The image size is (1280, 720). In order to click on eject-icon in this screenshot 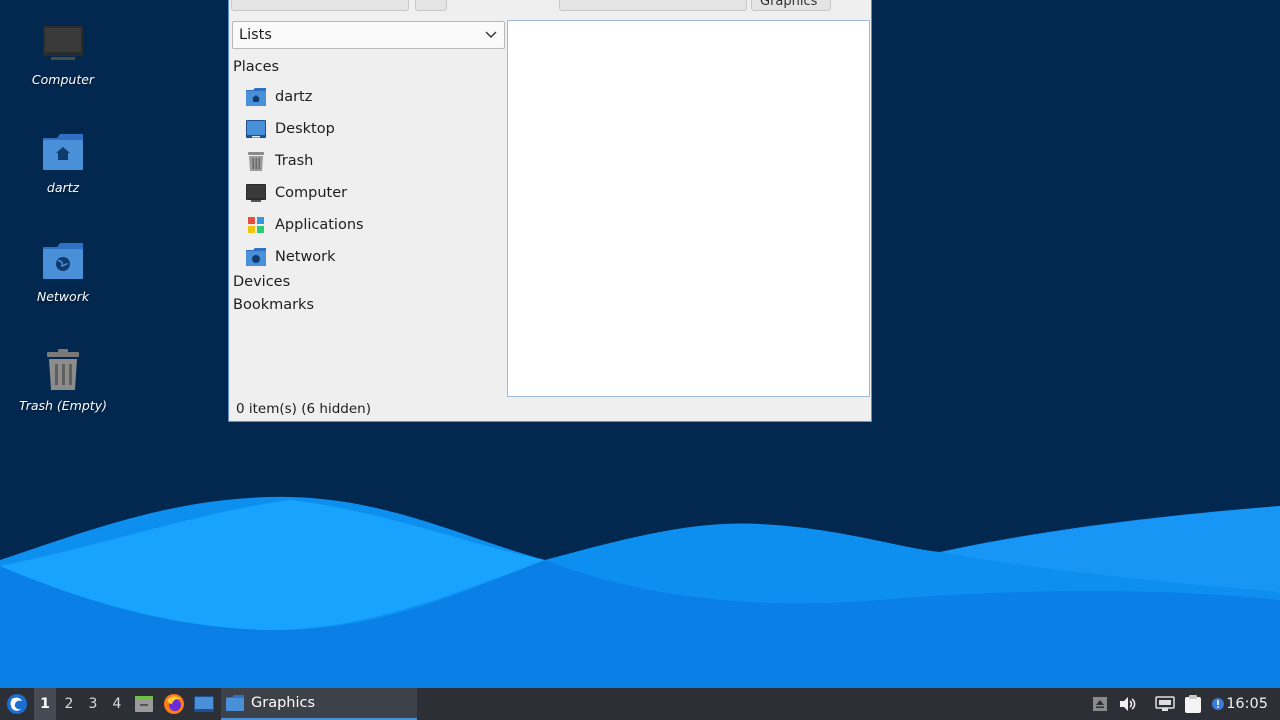, I will do `click(1100, 704)`.